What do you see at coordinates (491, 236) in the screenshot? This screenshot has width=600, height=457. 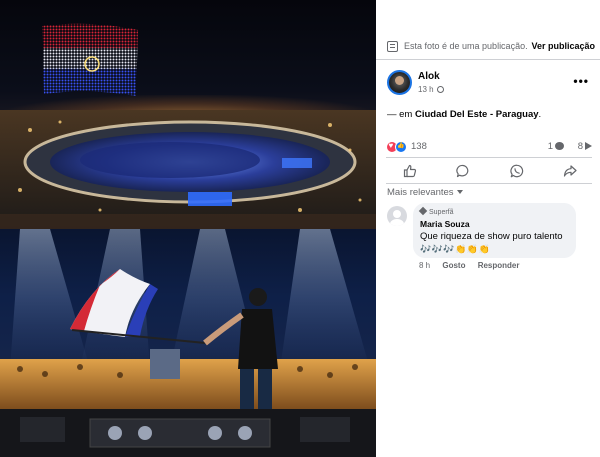 I see `comment-text: Que riqueza de show puro talento` at bounding box center [491, 236].